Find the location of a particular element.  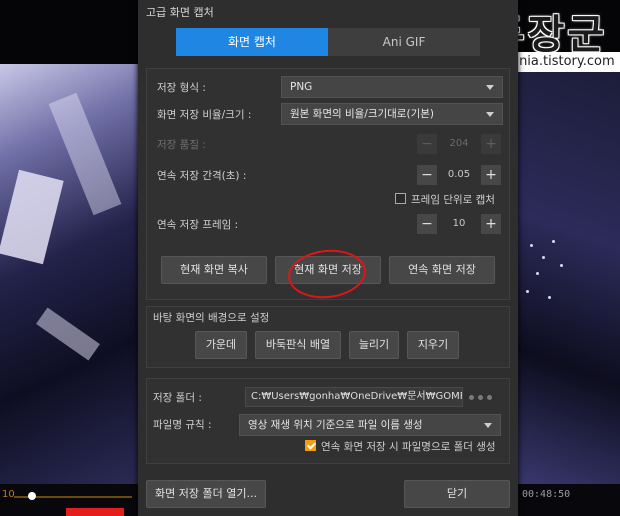

interval-value: 0.05 is located at coordinates (459, 175).